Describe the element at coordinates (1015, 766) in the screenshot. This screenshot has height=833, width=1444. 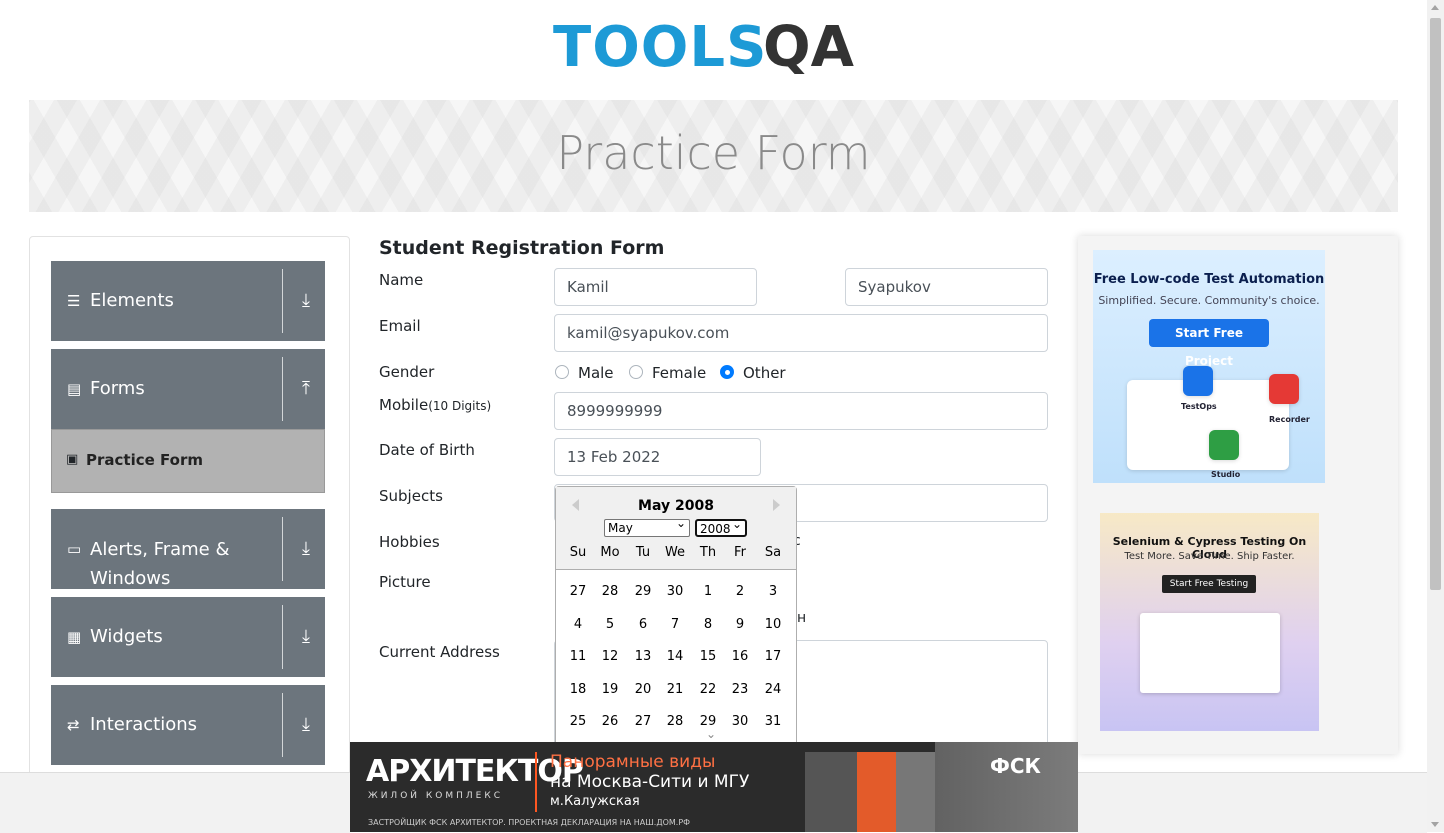
I see `ad-fsk-logo: ФСК` at that location.